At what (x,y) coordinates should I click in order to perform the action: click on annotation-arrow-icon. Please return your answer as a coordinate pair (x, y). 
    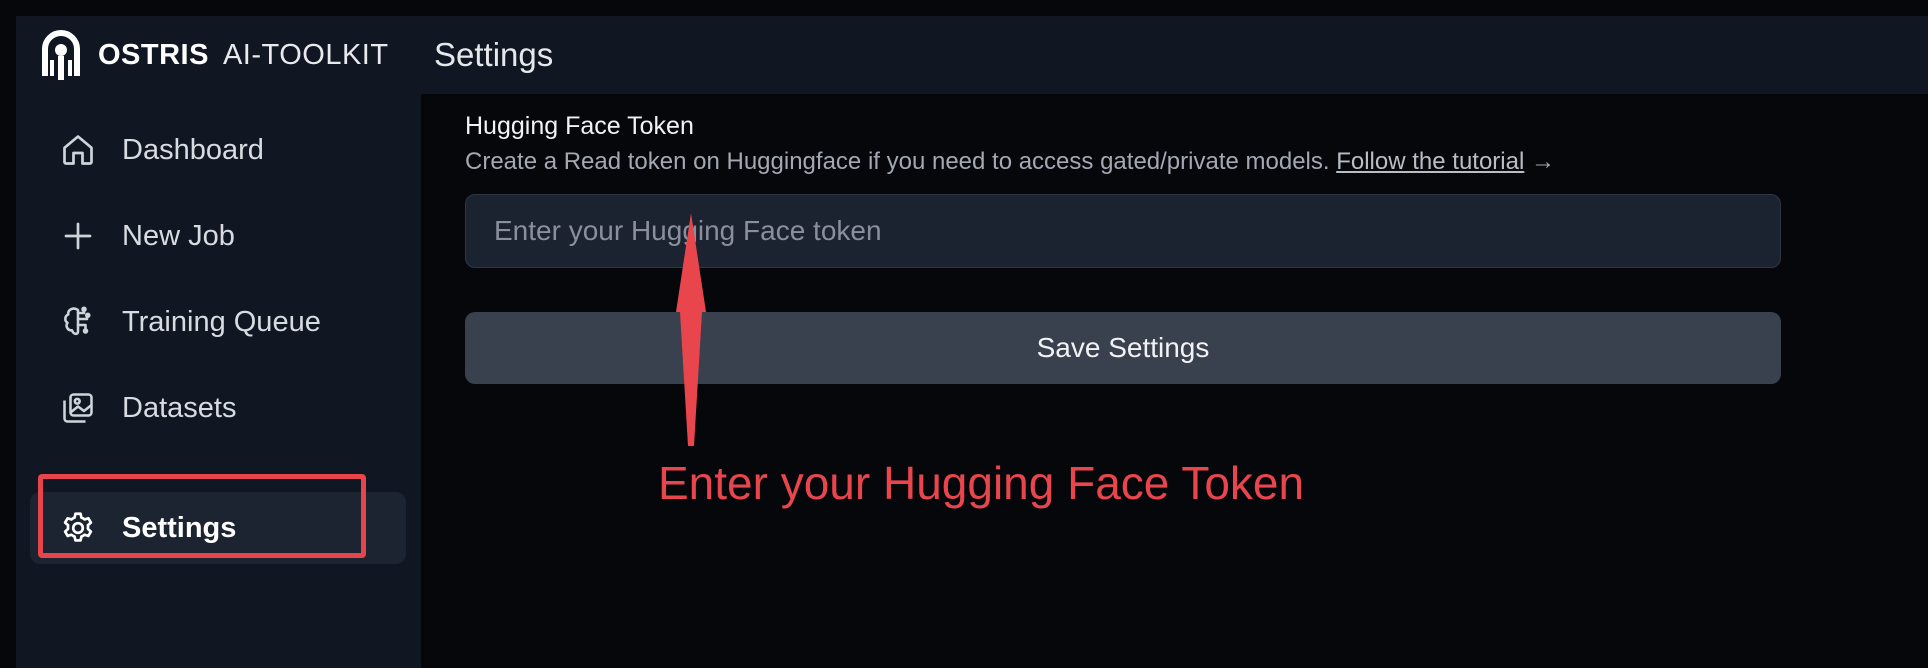
    Looking at the image, I should click on (691, 329).